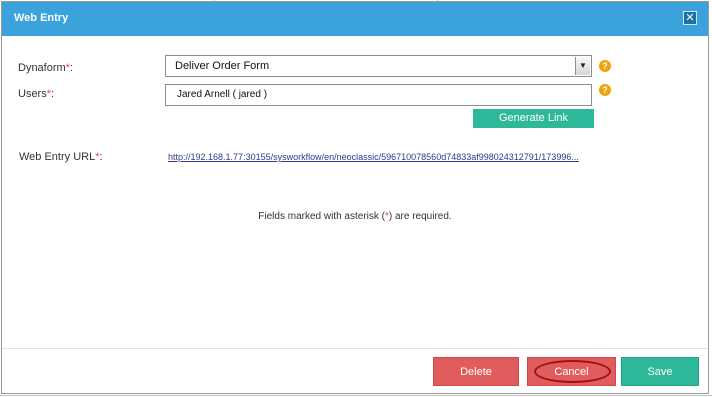 The image size is (712, 397). What do you see at coordinates (378, 95) in the screenshot?
I see `users-field: Jared Arnell ( jared )` at bounding box center [378, 95].